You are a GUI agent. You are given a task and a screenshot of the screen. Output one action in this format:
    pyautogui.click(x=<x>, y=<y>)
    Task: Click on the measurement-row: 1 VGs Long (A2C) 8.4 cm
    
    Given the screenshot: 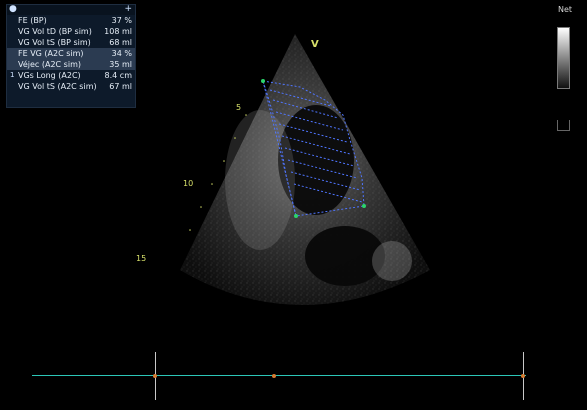 What is the action you would take?
    pyautogui.click(x=71, y=75)
    